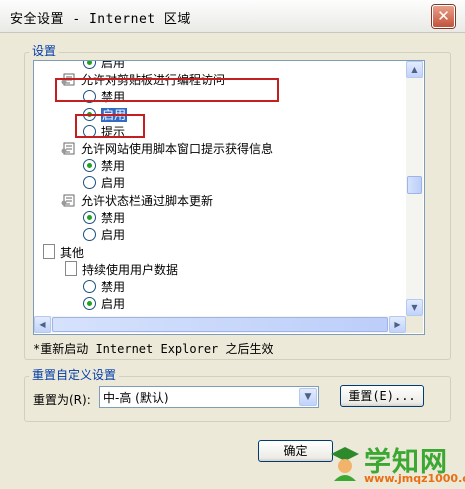 This screenshot has height=489, width=465. I want to click on arrow-left-icon: ◀, so click(42, 324).